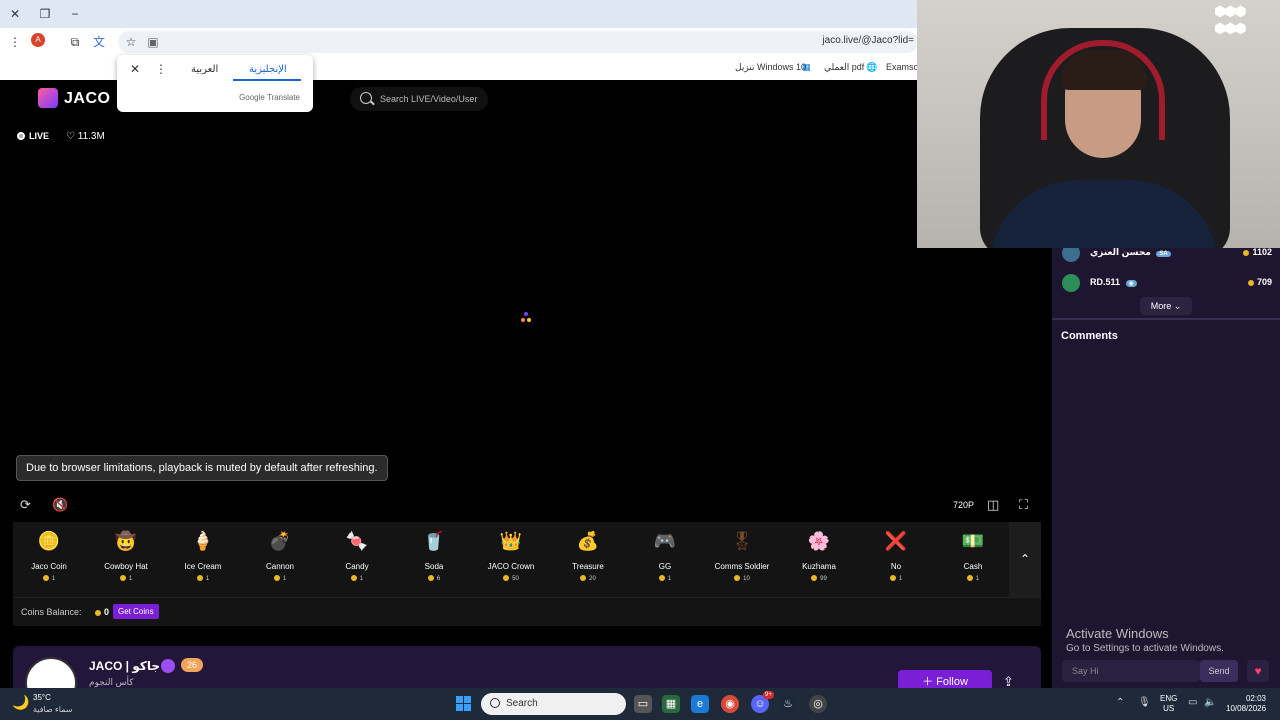 The width and height of the screenshot is (1280, 720). I want to click on gift-price: 10, so click(742, 578).